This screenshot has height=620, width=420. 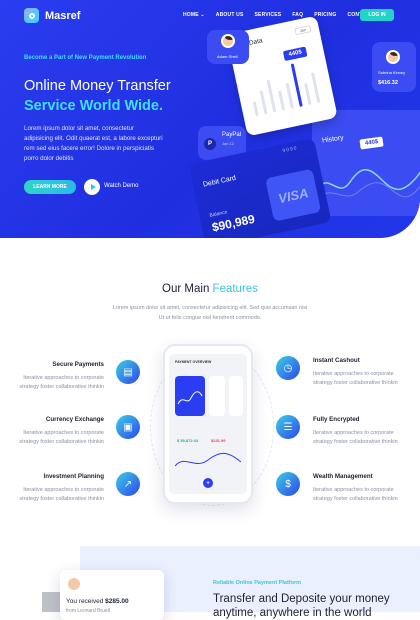 I want to click on monitor-chart-icon: ▣, so click(x=128, y=427).